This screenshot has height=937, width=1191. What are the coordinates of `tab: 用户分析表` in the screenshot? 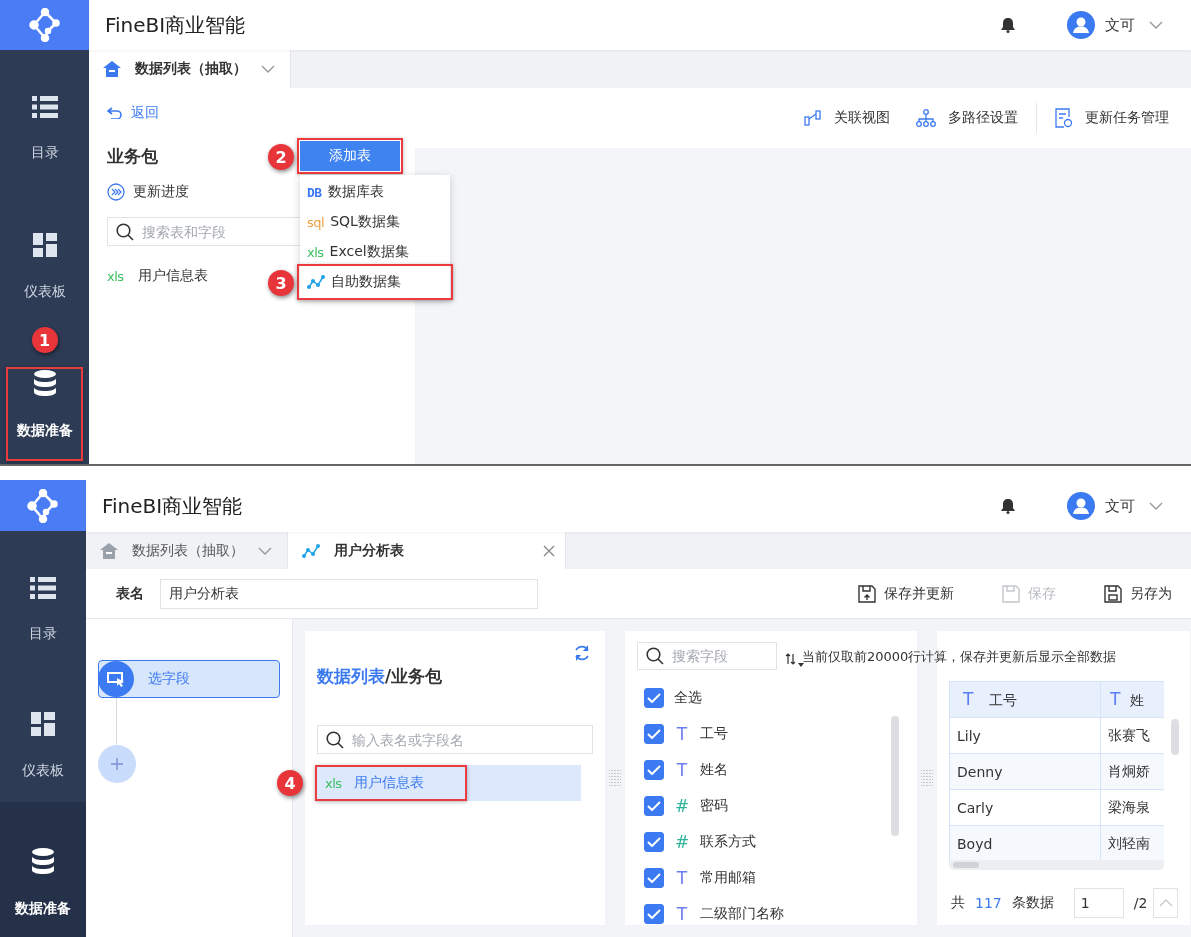 It's located at (427, 550).